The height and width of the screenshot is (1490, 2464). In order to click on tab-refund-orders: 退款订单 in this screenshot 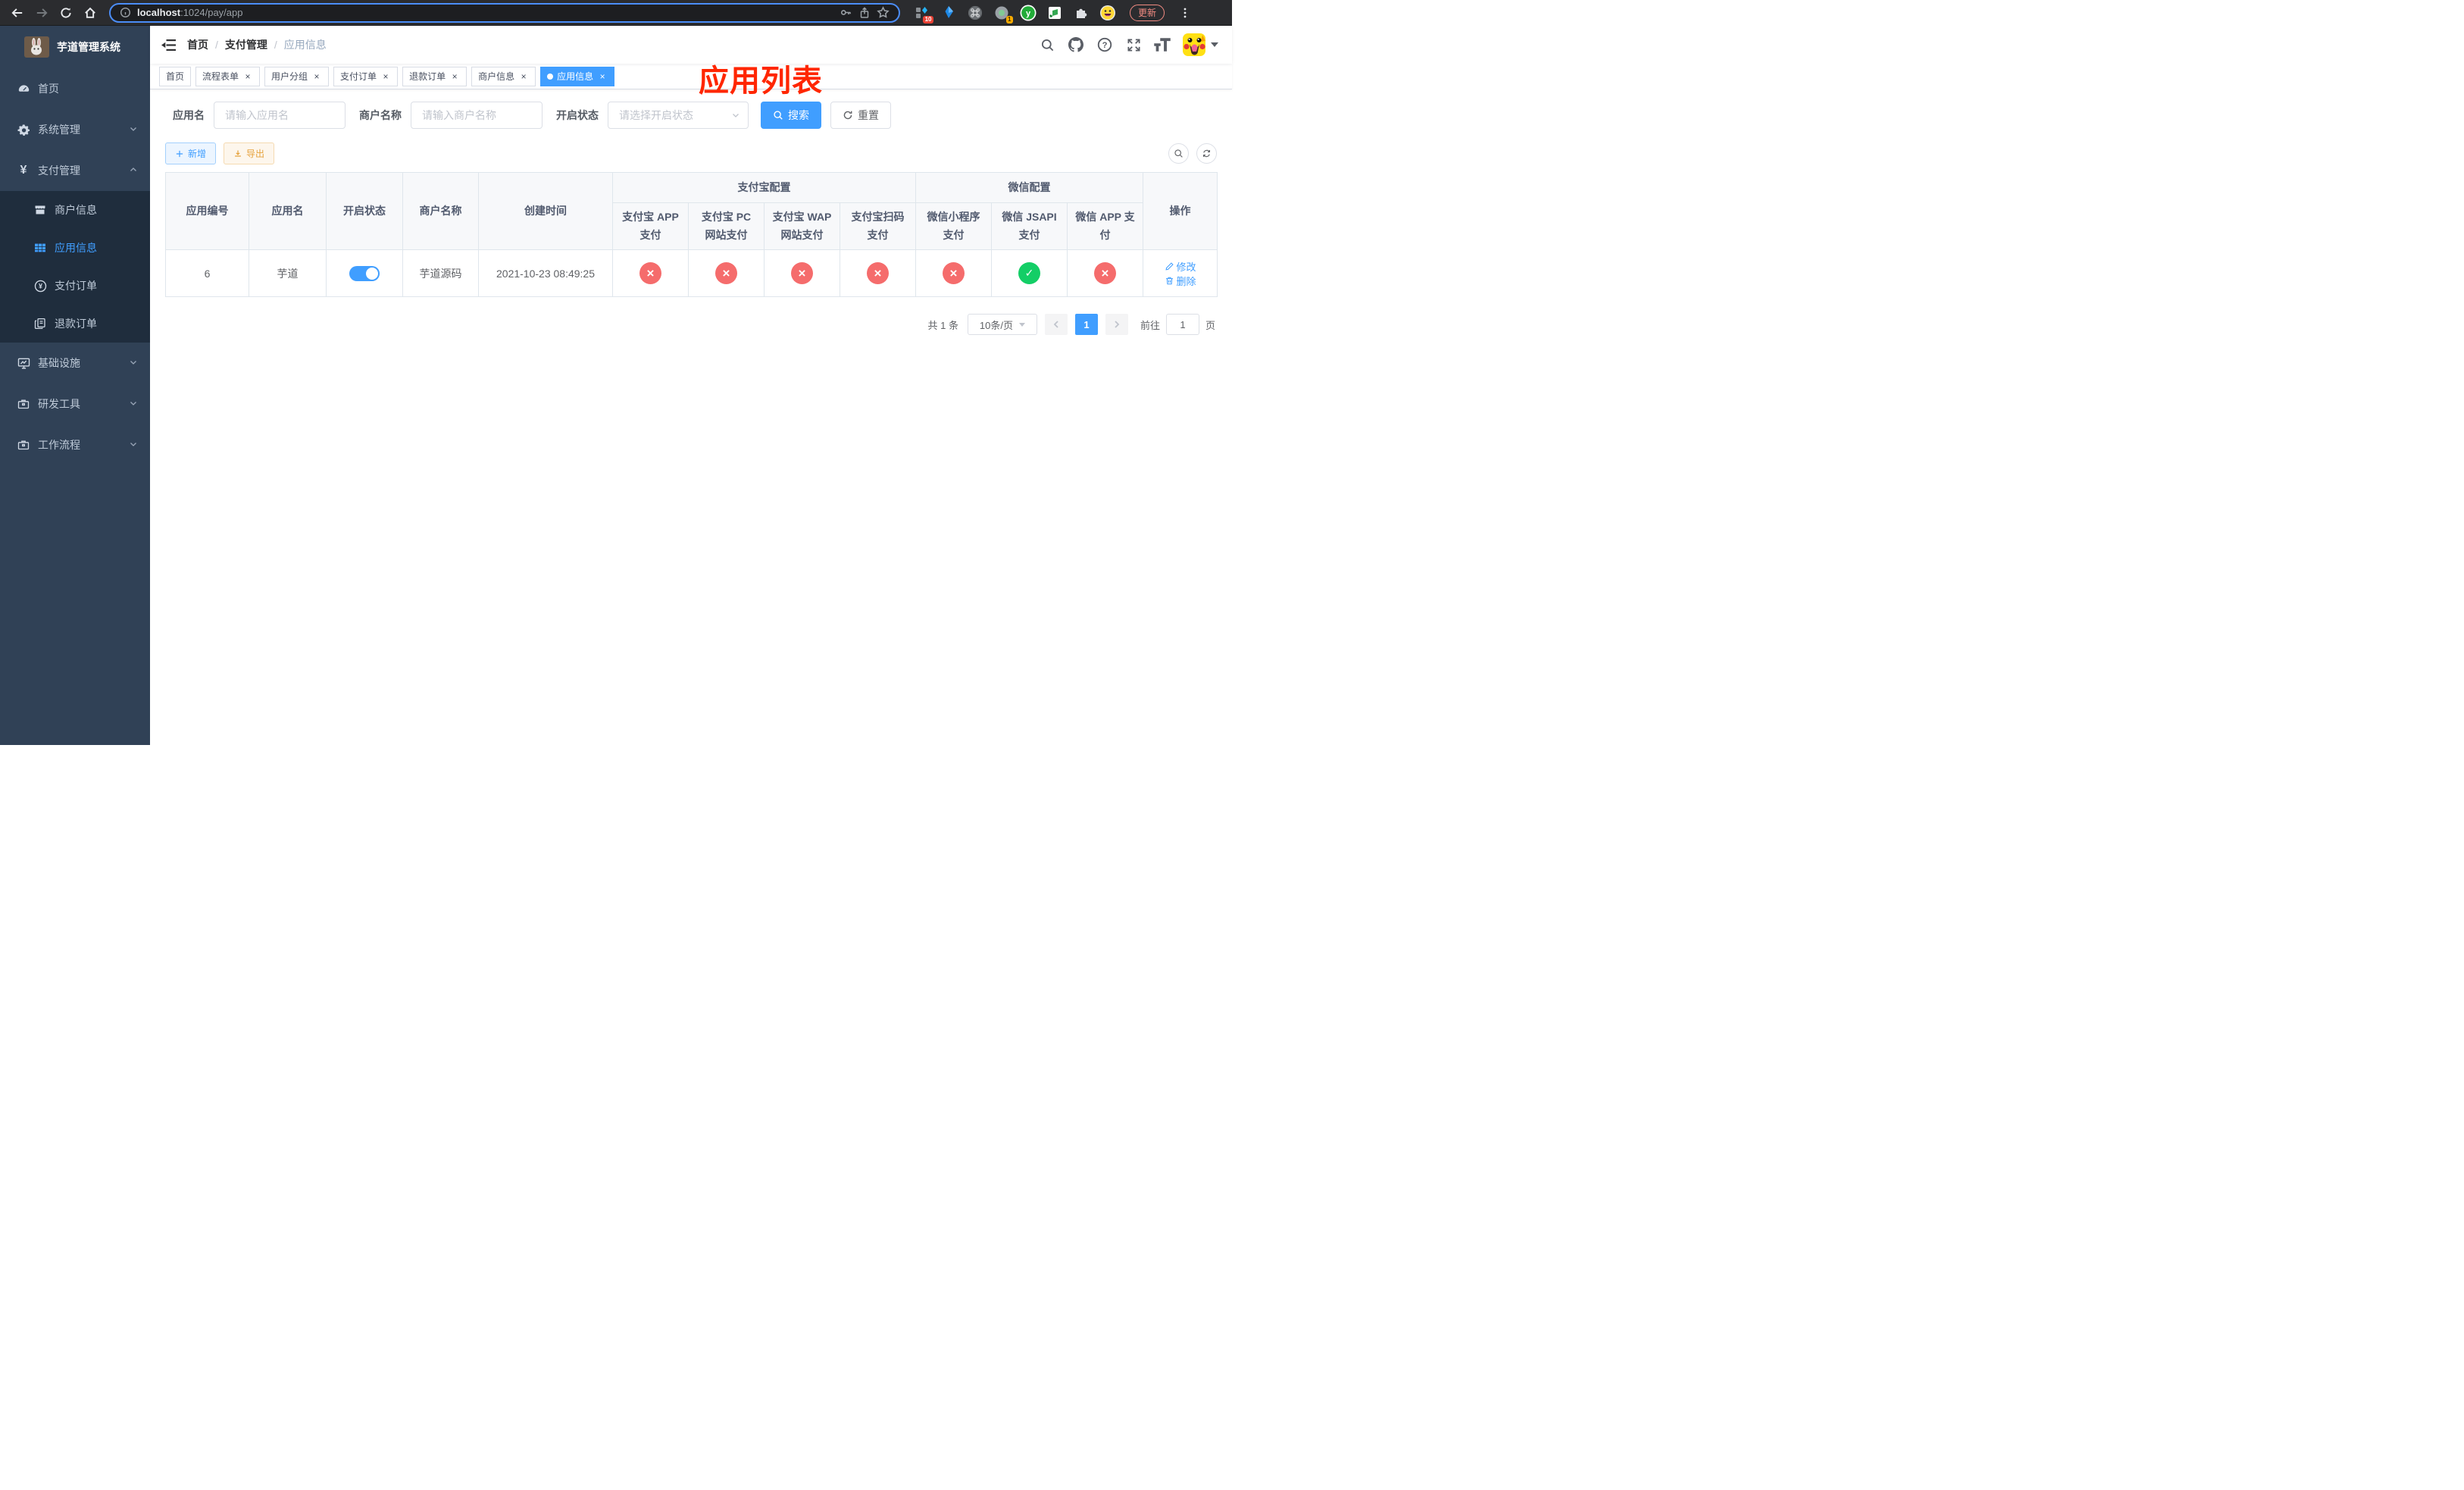, I will do `click(434, 76)`.